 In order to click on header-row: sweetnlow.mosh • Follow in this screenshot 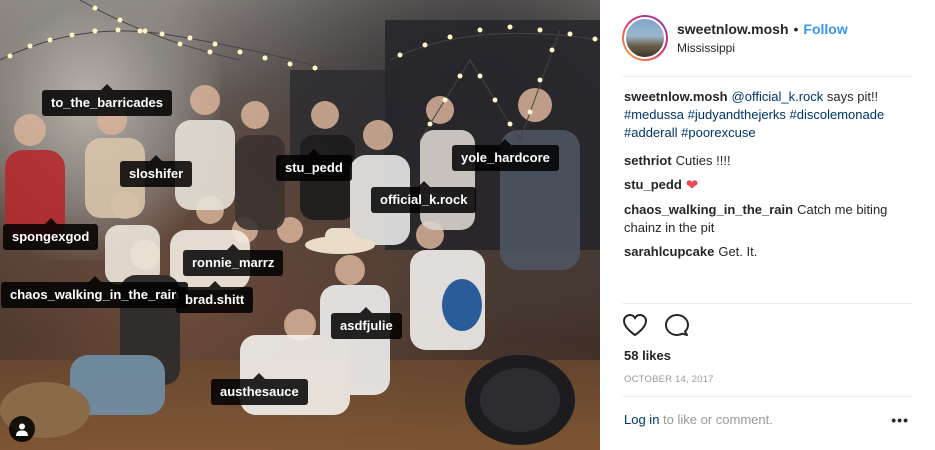, I will do `click(762, 29)`.